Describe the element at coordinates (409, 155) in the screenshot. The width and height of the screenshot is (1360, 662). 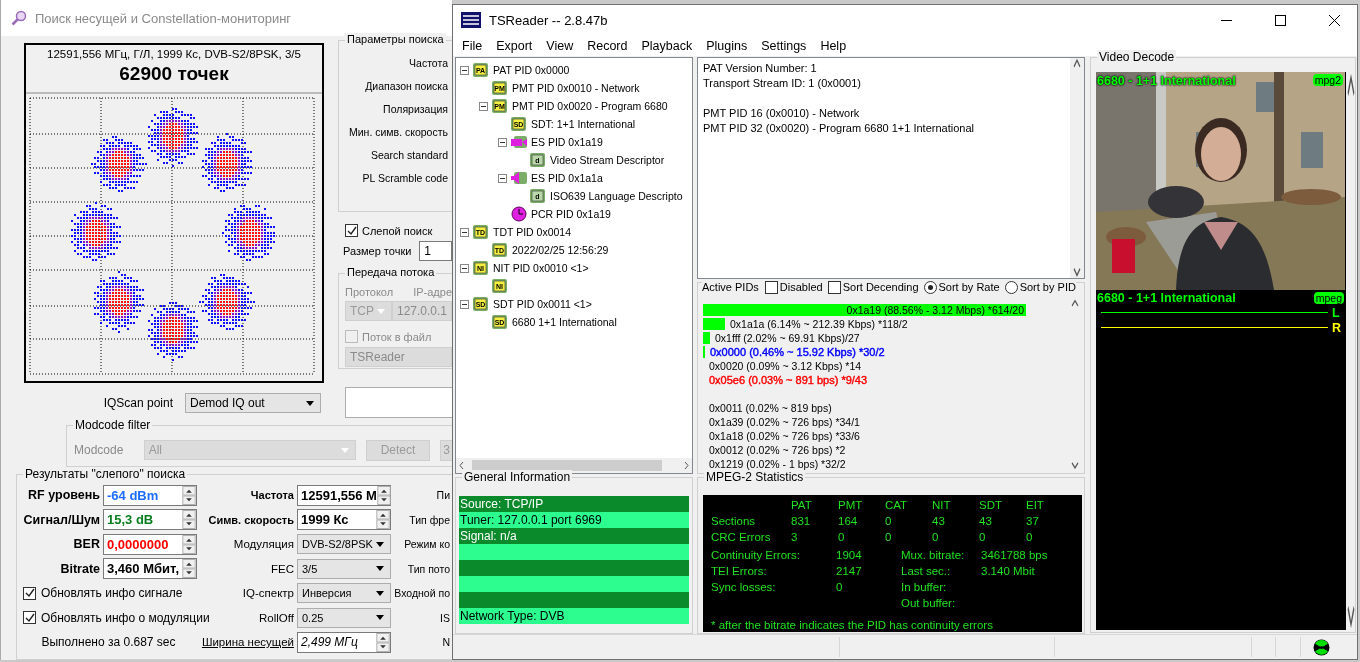
I see `field-label: Search standard` at that location.